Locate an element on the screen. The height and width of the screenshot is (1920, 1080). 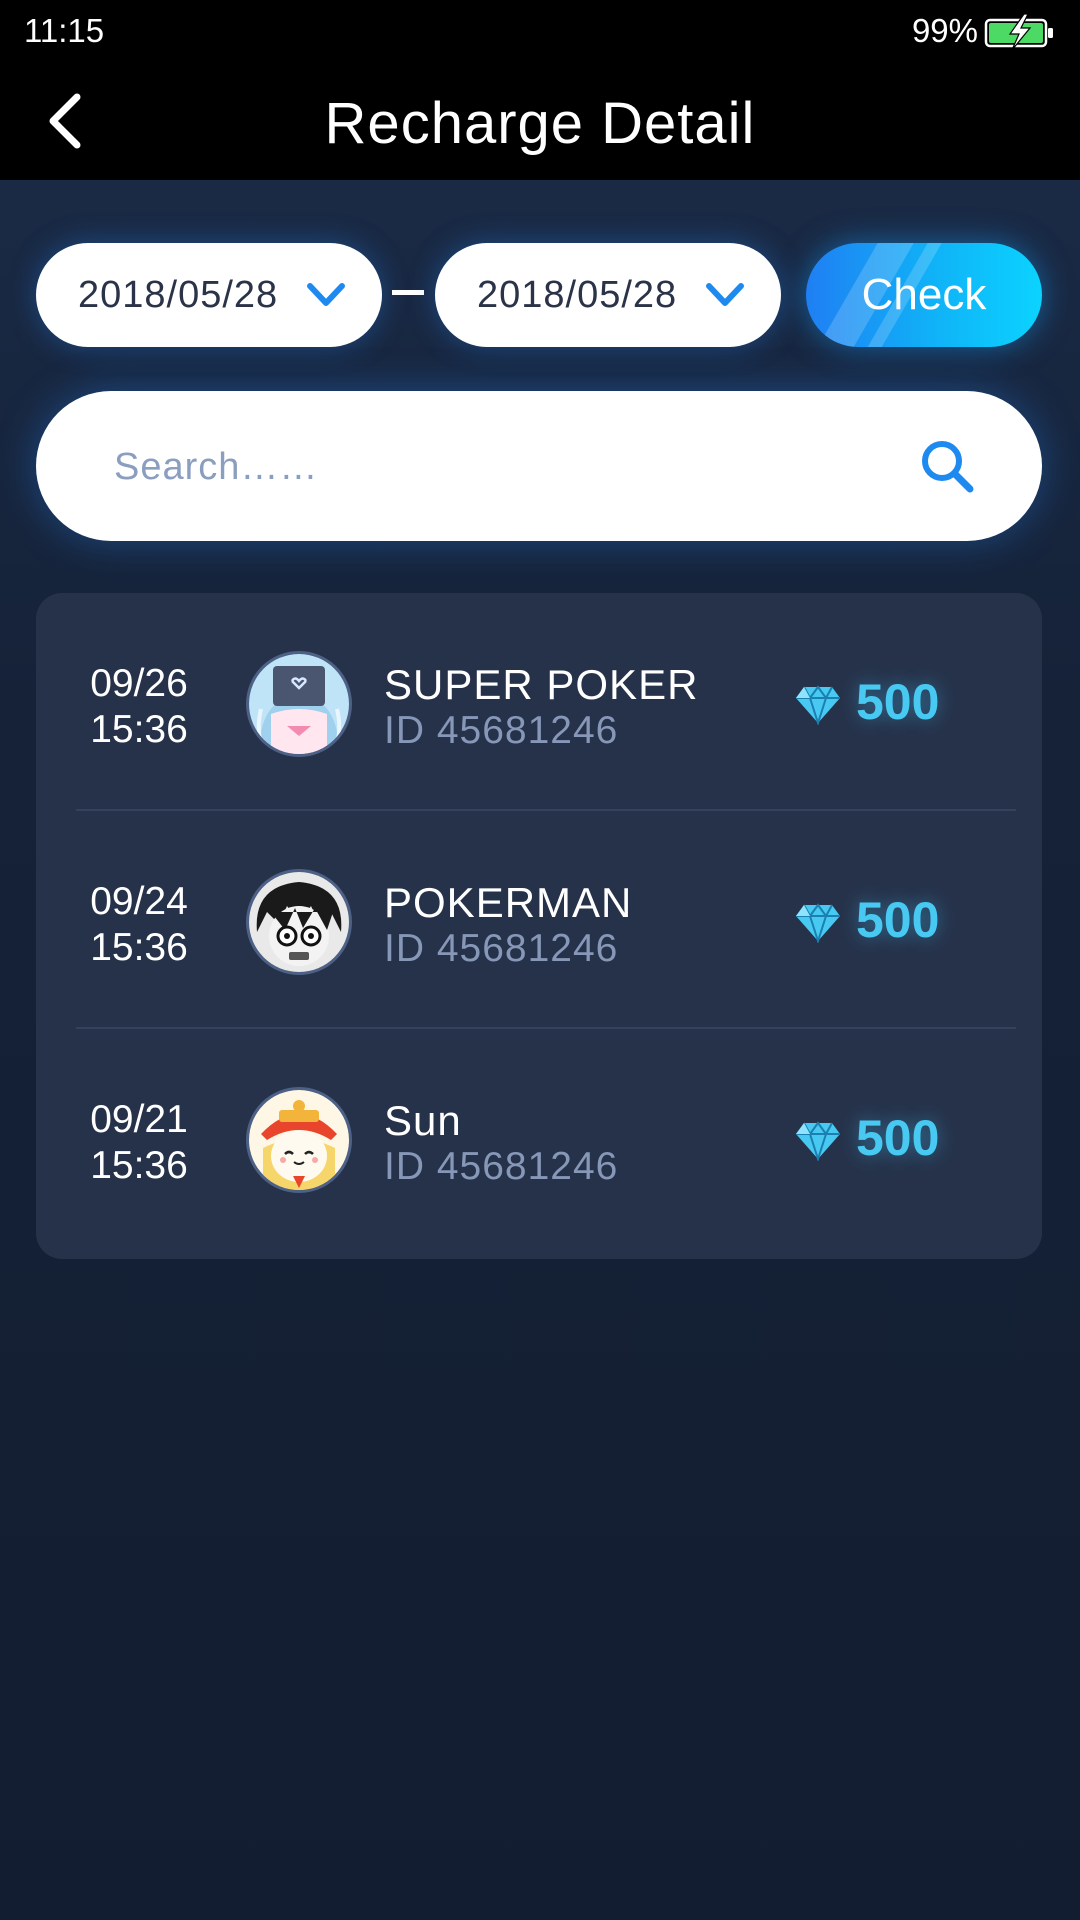
list-item: 09/26 15:36 SUPER POKER ID 45681246 500 is located at coordinates (539, 702).